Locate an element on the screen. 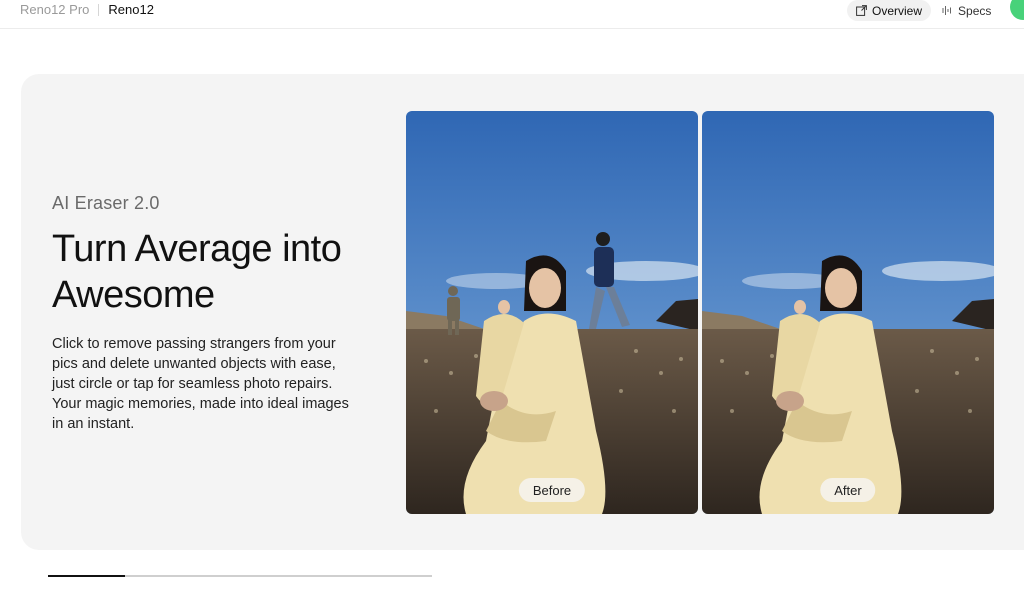 Image resolution: width=1024 pixels, height=590 pixels. tab-overview-label: Overview is located at coordinates (897, 10).